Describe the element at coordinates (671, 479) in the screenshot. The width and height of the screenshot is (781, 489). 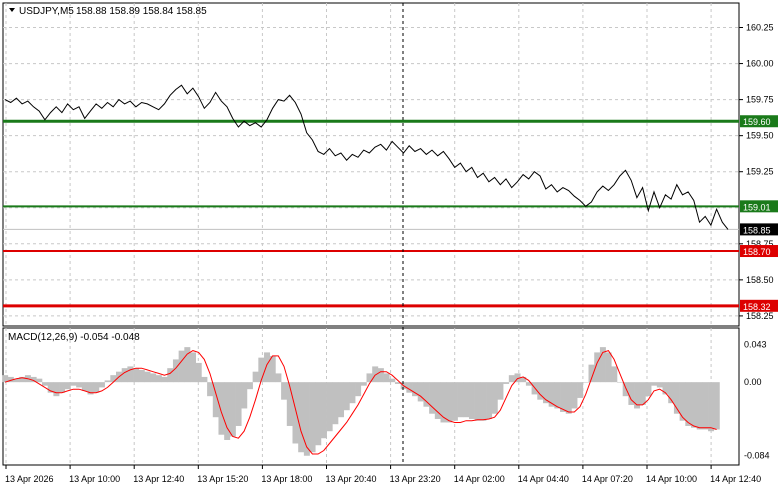
I see `time-tick-label: 14 Apr 10:00` at that location.